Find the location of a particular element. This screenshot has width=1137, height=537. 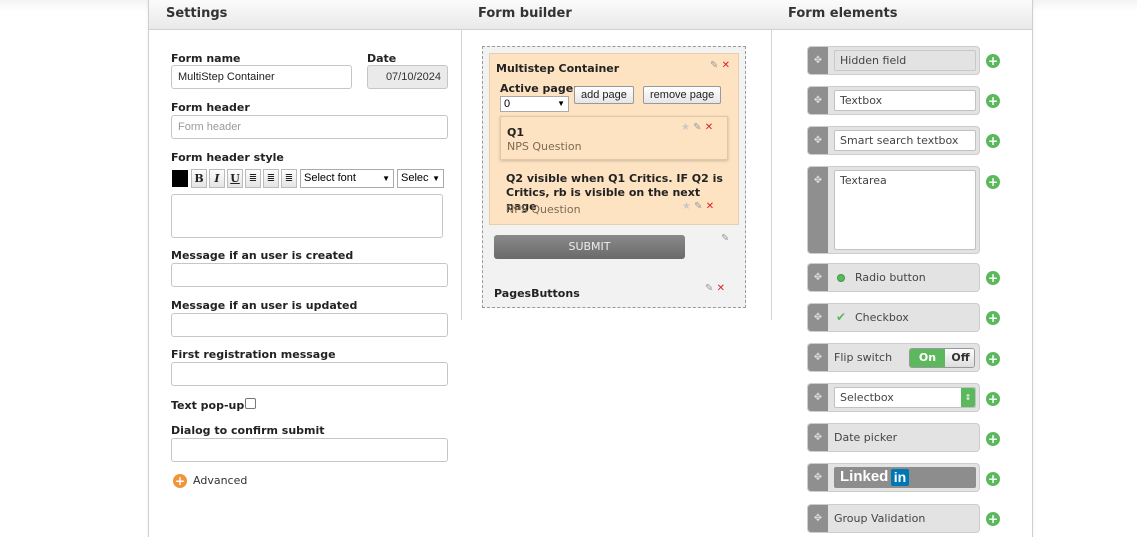

bold-button: B is located at coordinates (199, 178).